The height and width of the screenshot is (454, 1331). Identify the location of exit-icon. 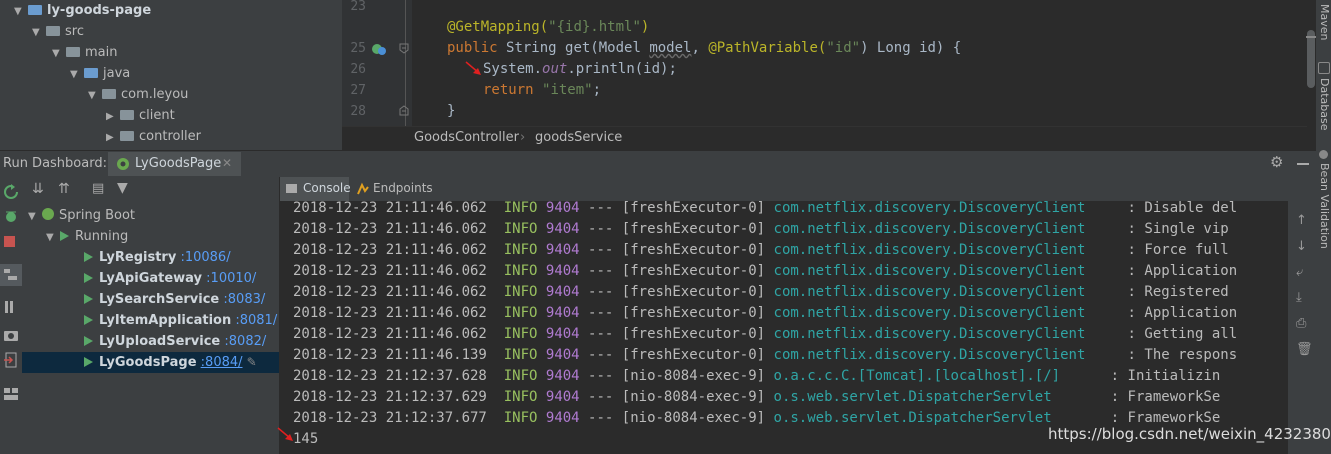
(11, 360).